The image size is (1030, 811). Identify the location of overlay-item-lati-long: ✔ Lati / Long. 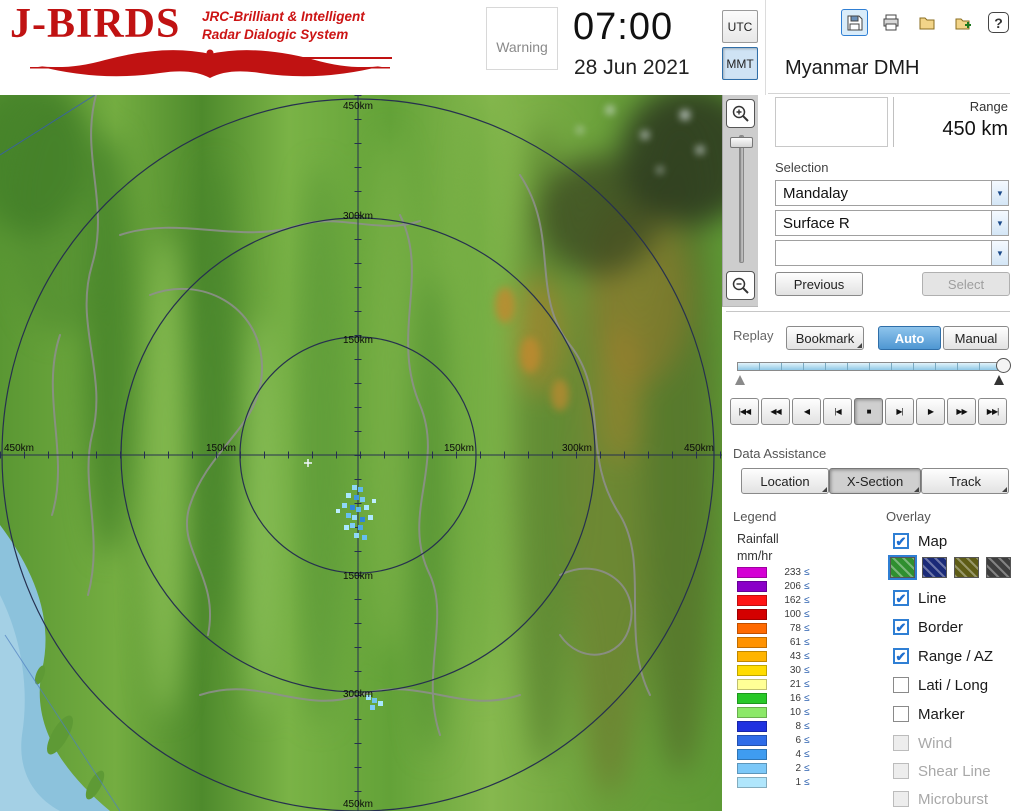
(940, 685).